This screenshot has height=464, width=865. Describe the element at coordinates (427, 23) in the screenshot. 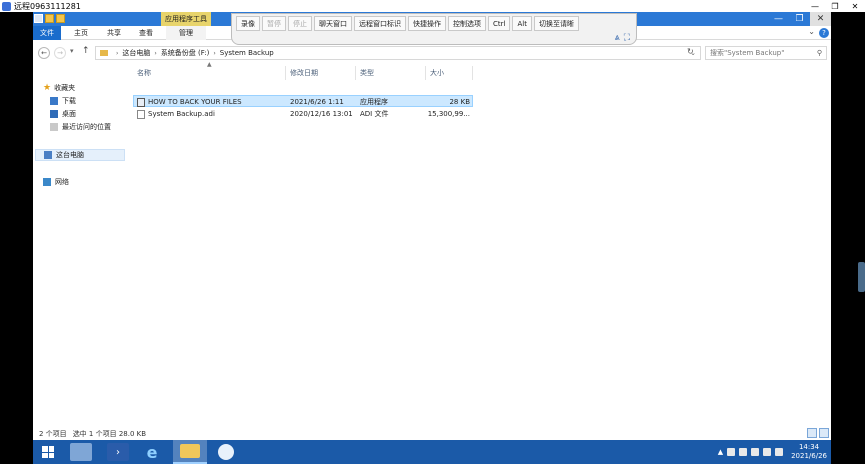

I see `quick-actions-button: 快捷操作` at that location.